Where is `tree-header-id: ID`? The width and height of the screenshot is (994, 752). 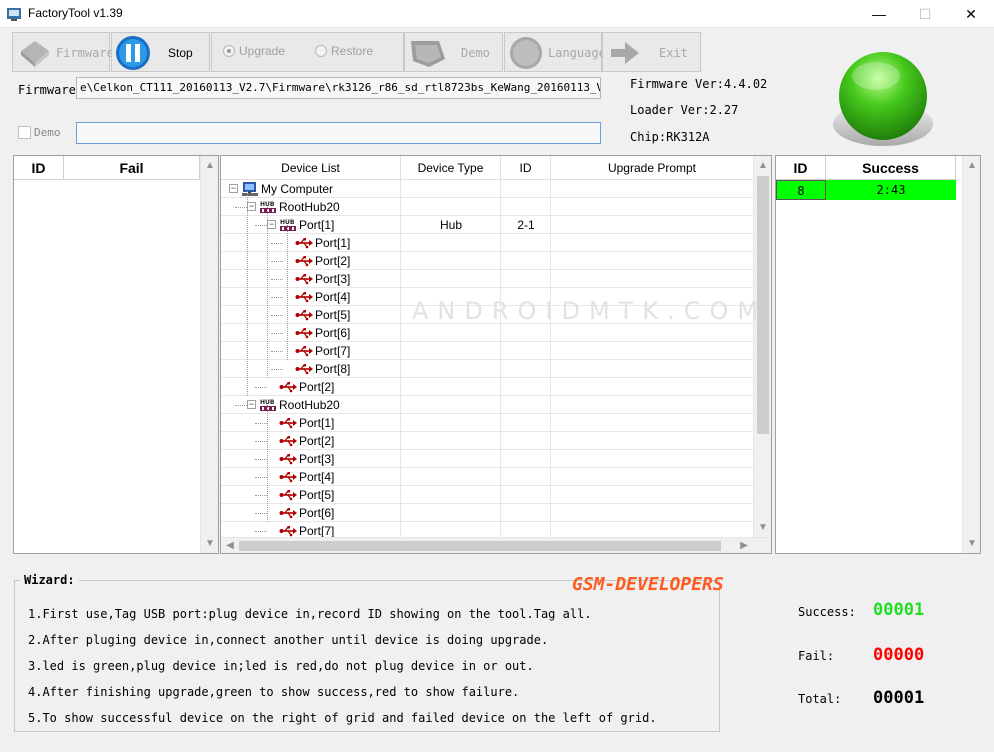 tree-header-id: ID is located at coordinates (526, 168).